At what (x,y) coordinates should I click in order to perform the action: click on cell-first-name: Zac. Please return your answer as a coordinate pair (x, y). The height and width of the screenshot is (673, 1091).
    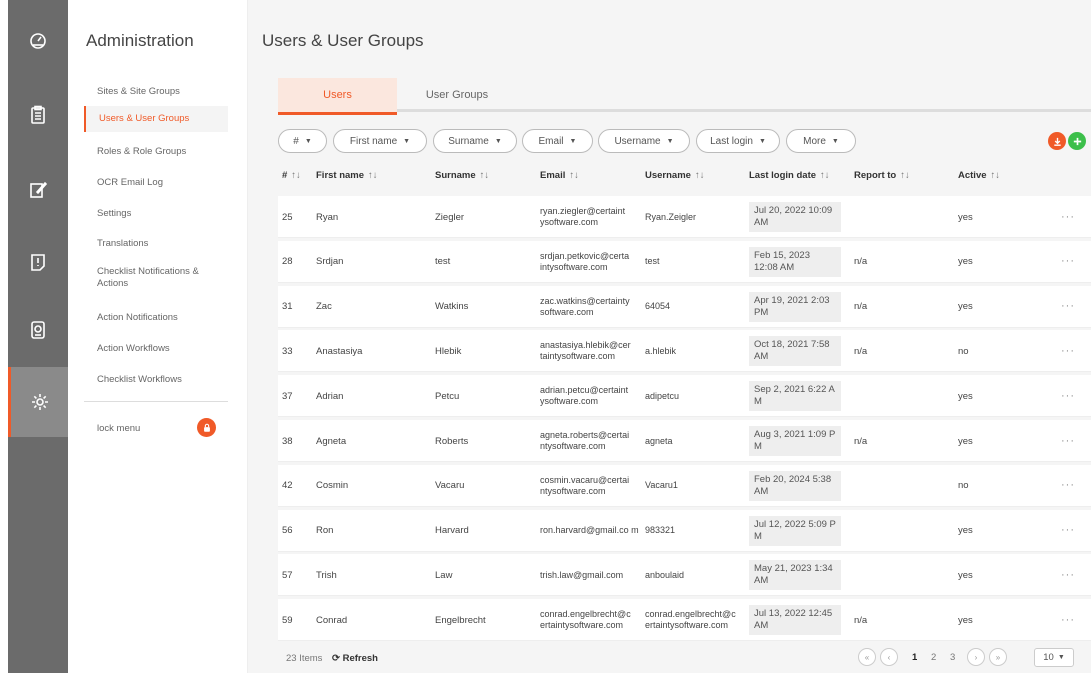
    Looking at the image, I should click on (324, 307).